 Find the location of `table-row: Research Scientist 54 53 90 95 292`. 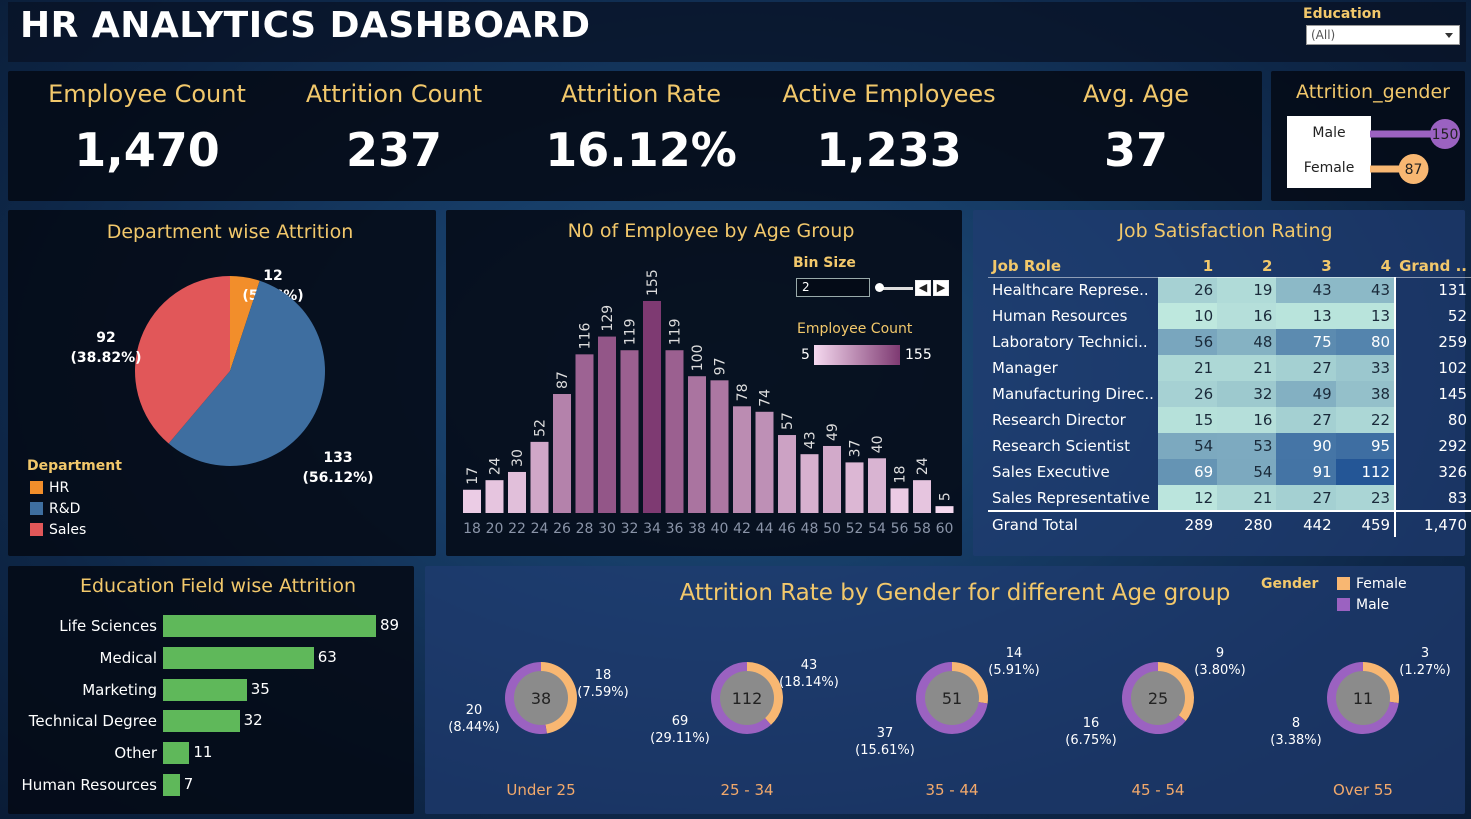

table-row: Research Scientist 54 53 90 95 292 is located at coordinates (1229, 446).